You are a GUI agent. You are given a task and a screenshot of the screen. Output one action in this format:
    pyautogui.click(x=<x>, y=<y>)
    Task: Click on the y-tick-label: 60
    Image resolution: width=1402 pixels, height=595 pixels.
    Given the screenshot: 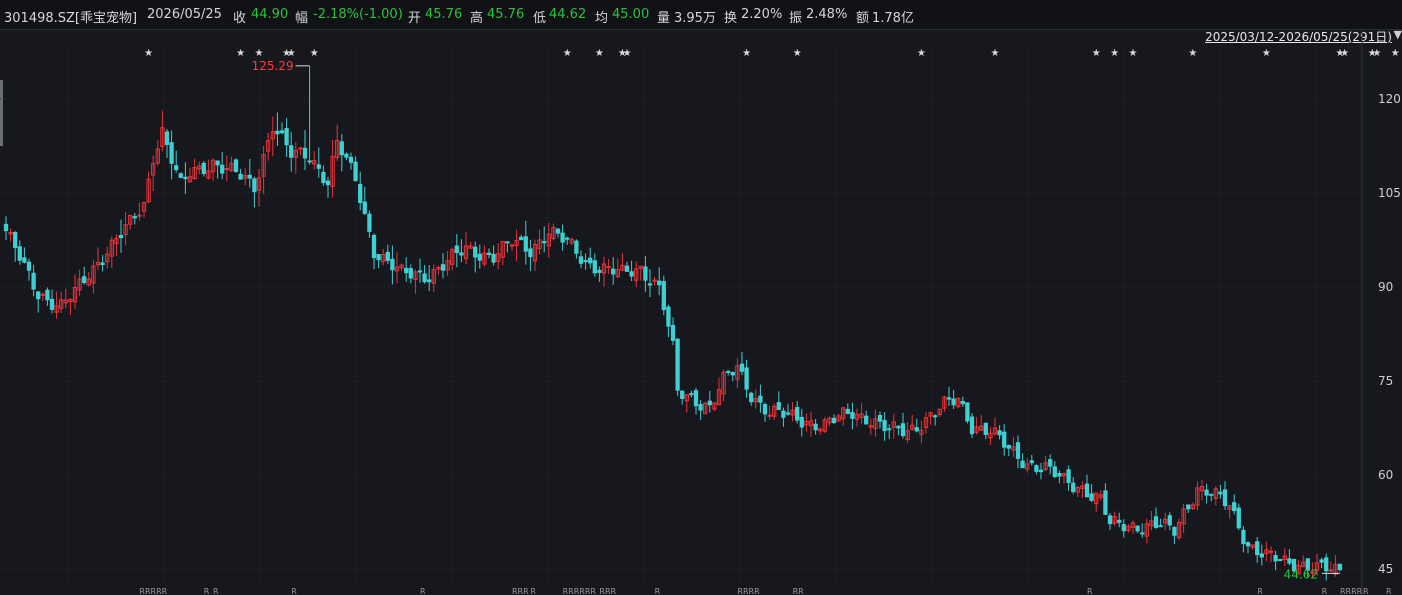 What is the action you would take?
    pyautogui.click(x=1385, y=475)
    